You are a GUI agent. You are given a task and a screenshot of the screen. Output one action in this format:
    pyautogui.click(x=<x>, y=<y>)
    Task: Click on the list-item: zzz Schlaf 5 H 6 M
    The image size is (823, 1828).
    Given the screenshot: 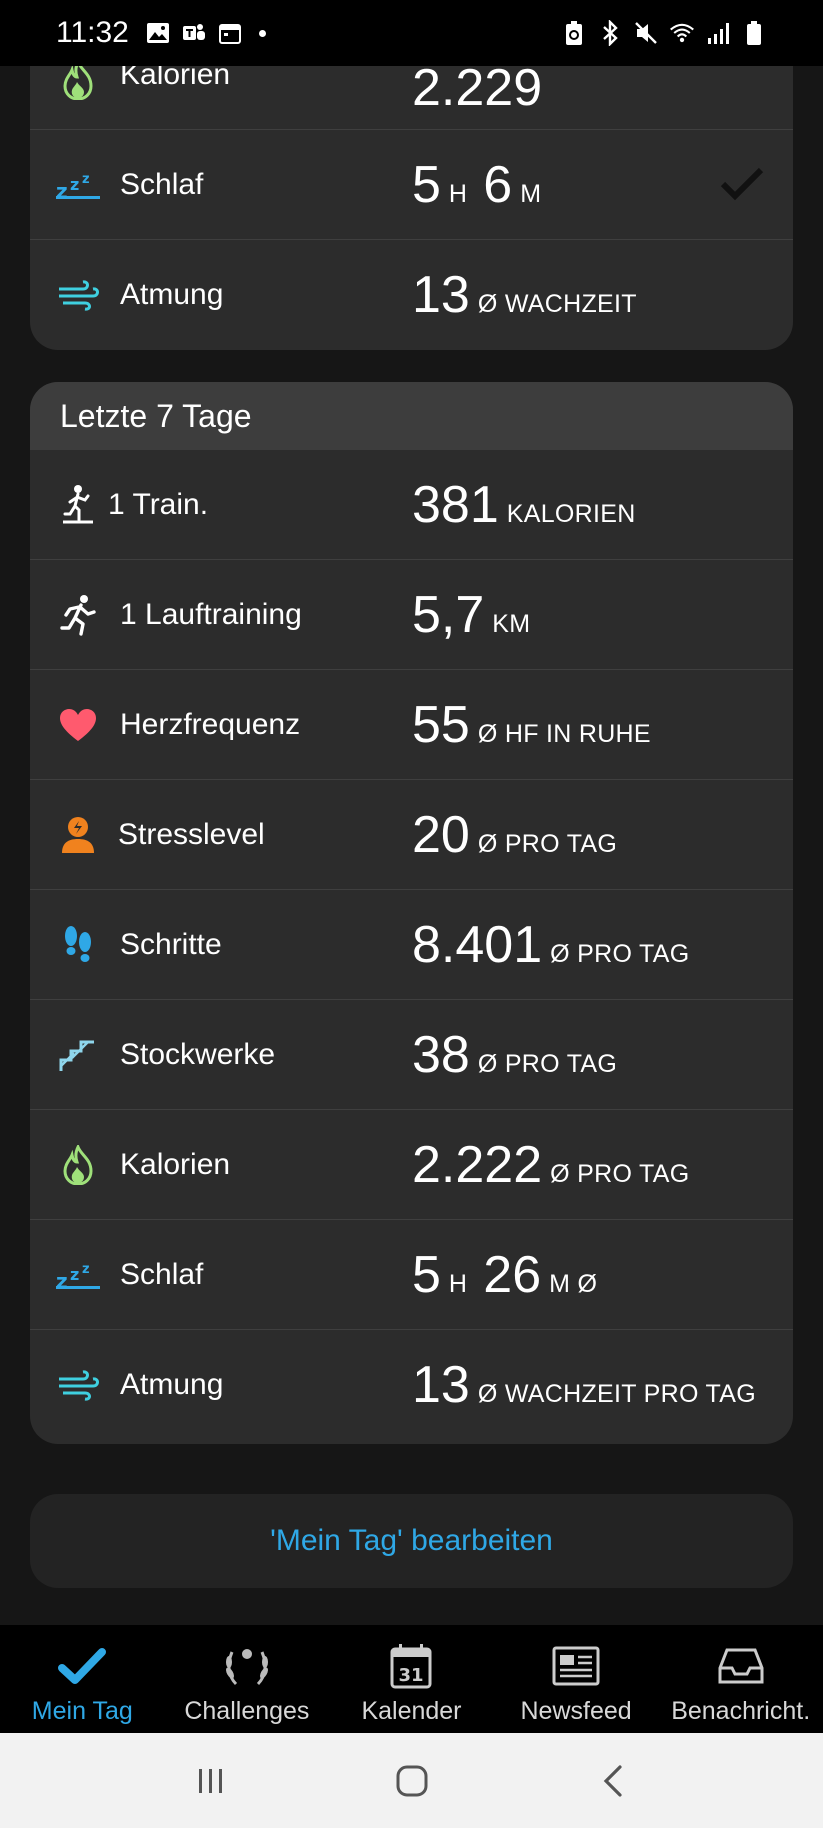 What is the action you would take?
    pyautogui.click(x=411, y=185)
    